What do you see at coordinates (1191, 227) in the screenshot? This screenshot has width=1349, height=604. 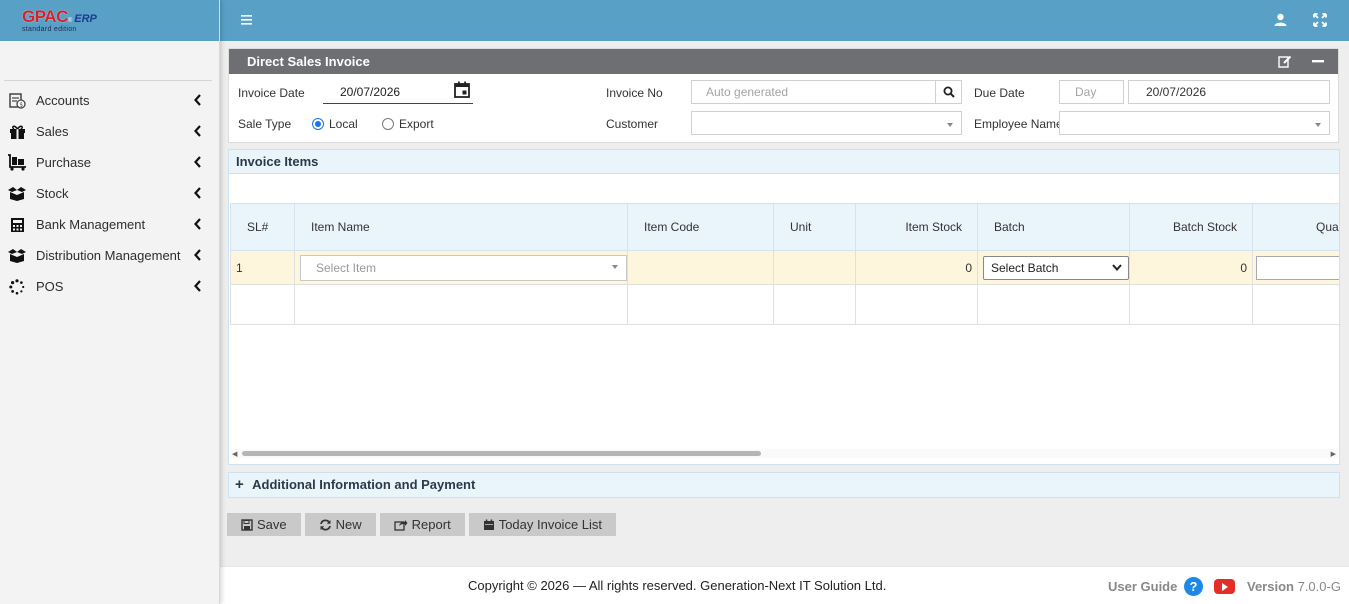 I see `column-header-batch-stock: Batch Stock` at bounding box center [1191, 227].